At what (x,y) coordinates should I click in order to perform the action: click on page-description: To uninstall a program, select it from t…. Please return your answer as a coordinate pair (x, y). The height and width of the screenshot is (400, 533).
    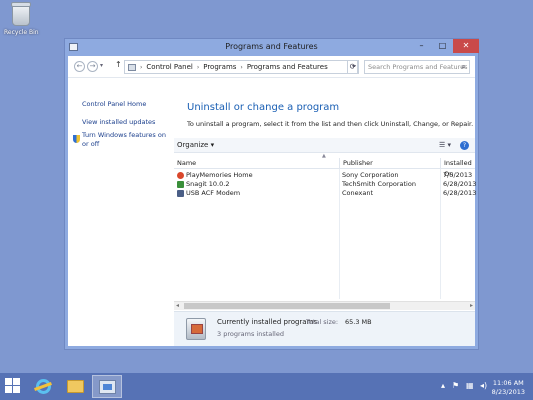
    Looking at the image, I should click on (330, 124).